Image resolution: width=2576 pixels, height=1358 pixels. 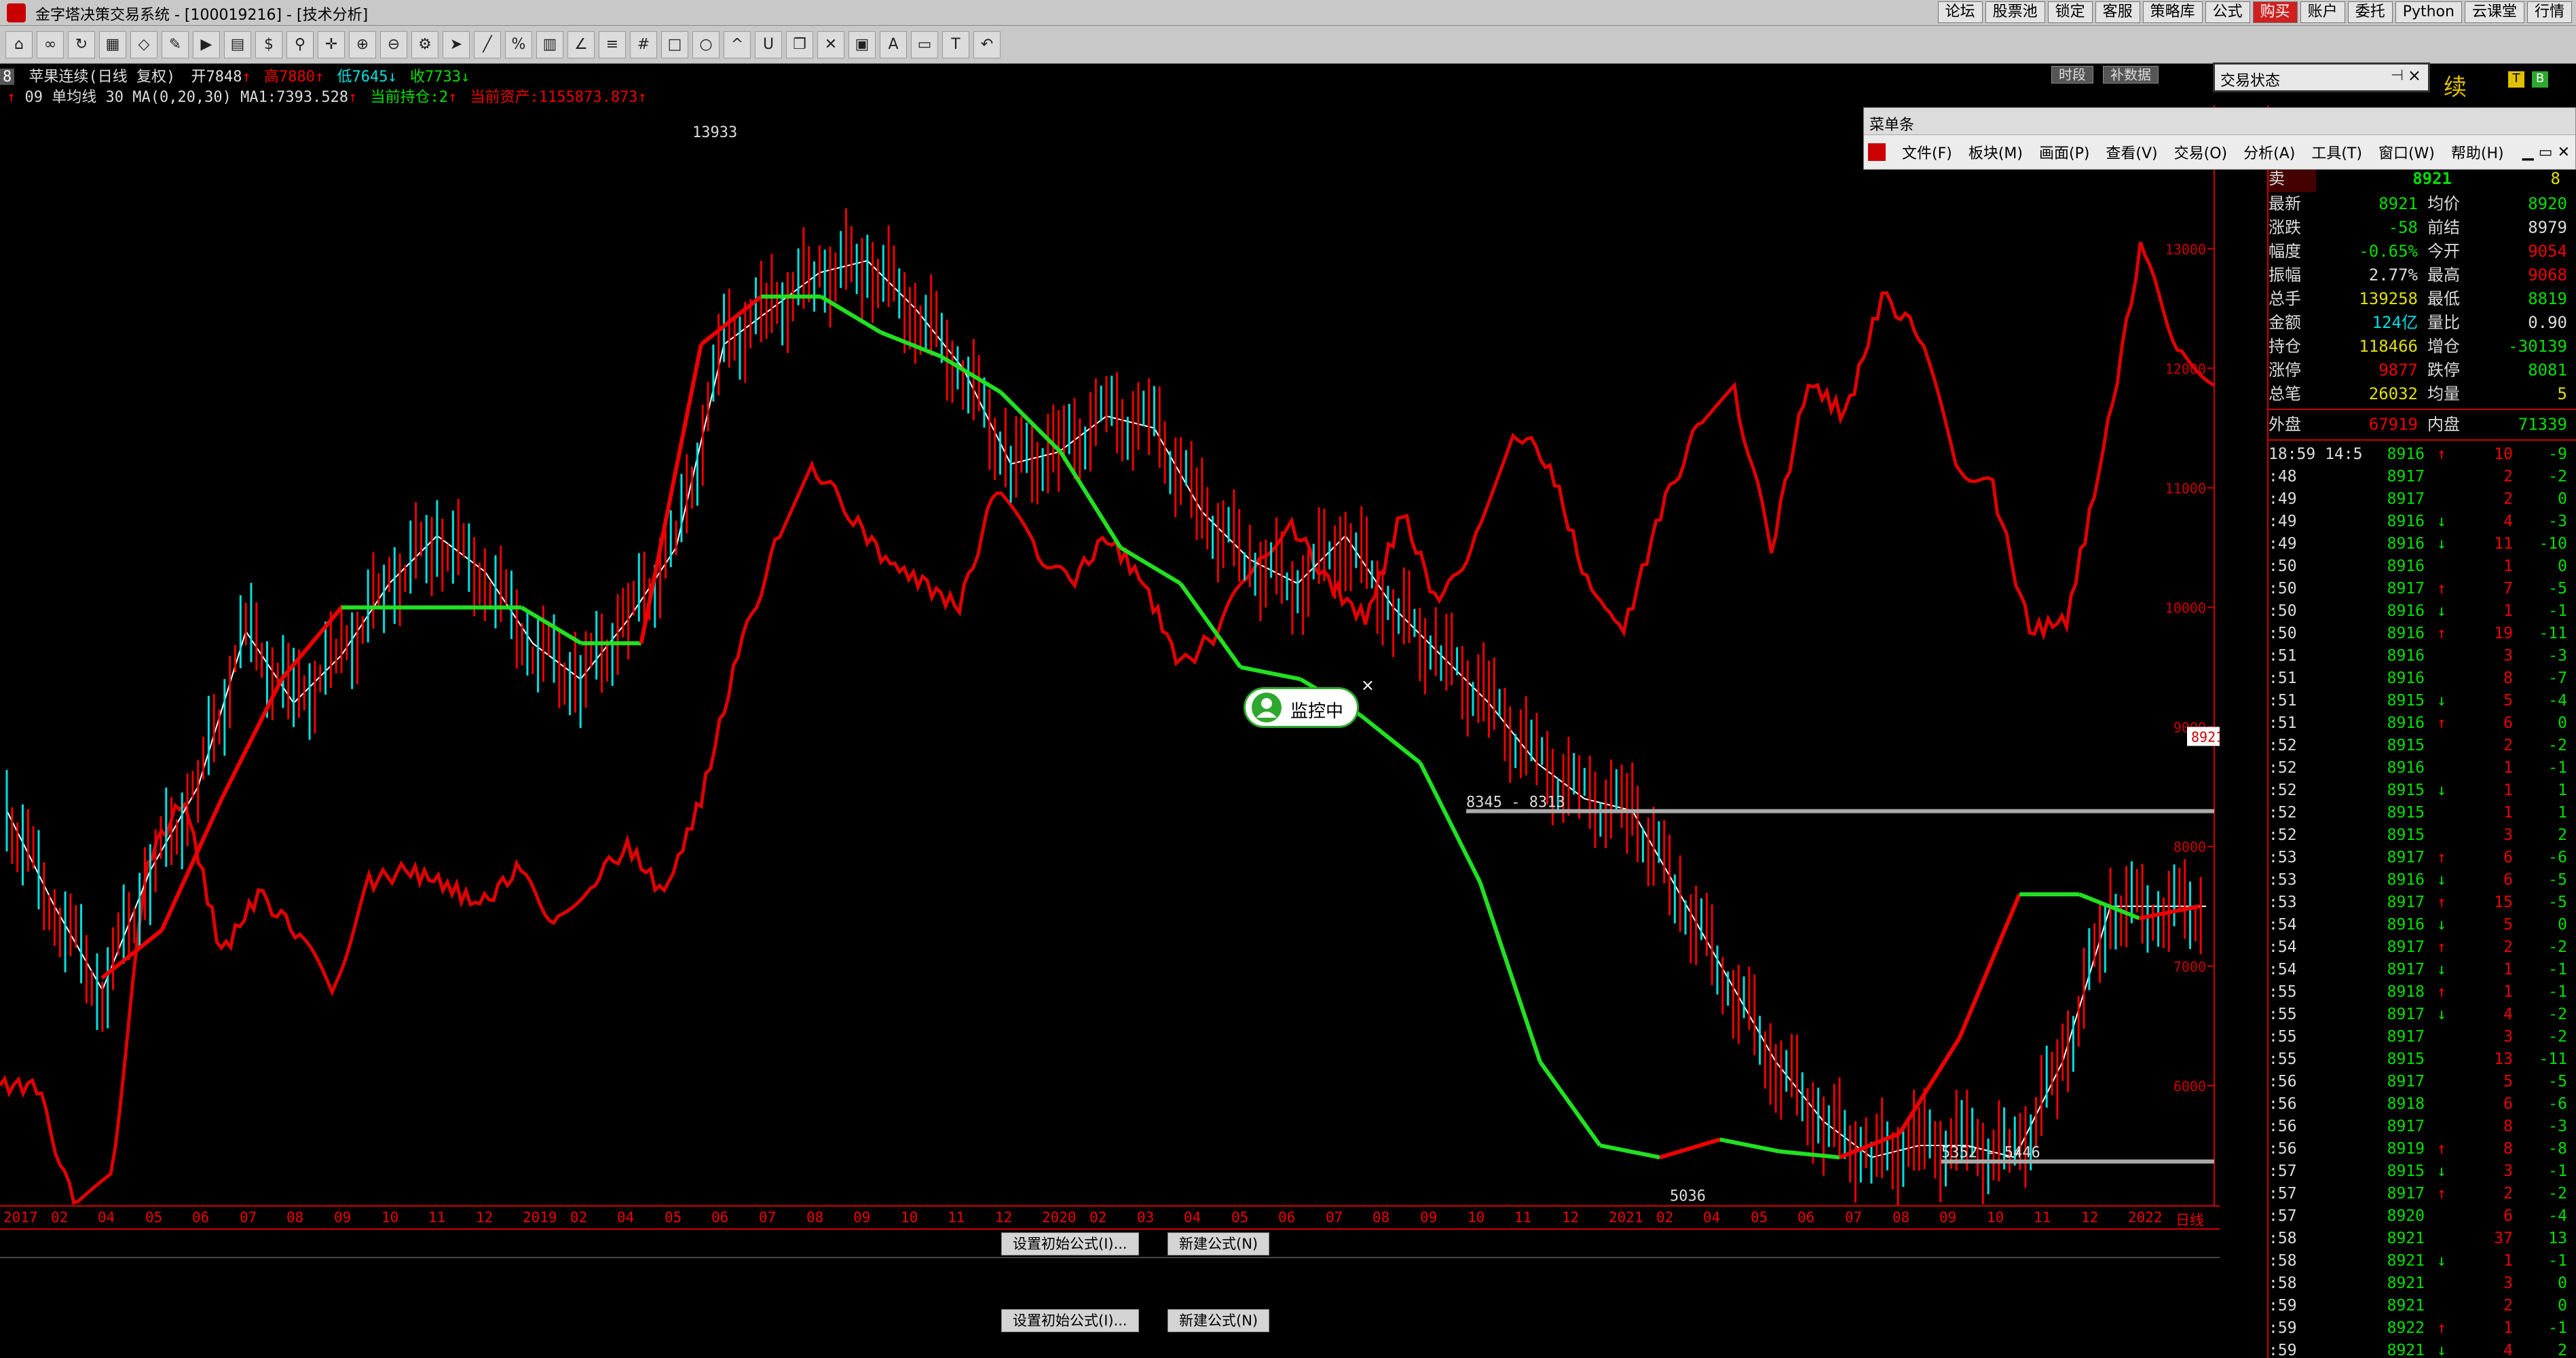 I want to click on cursor-icon: ➤, so click(x=457, y=45).